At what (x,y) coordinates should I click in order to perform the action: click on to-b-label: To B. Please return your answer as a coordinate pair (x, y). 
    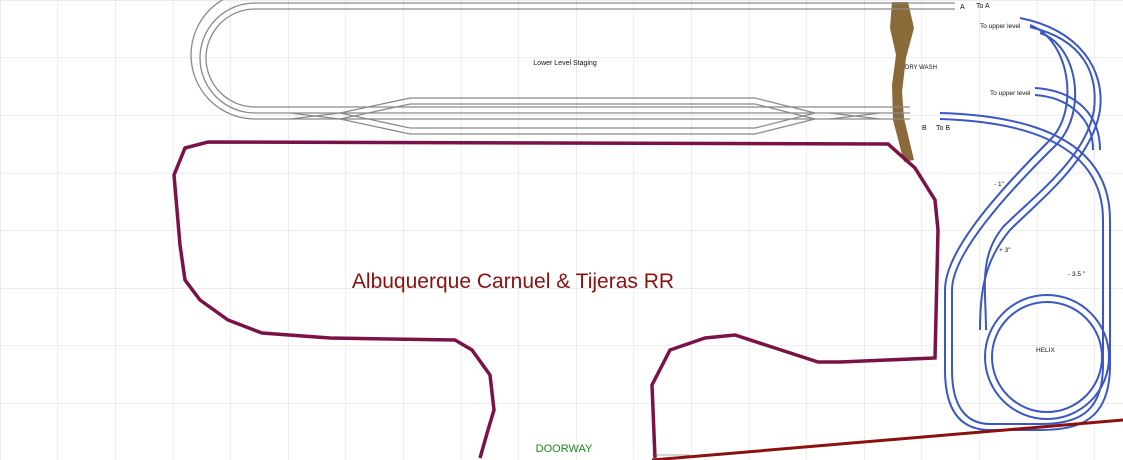
    Looking at the image, I should click on (943, 128).